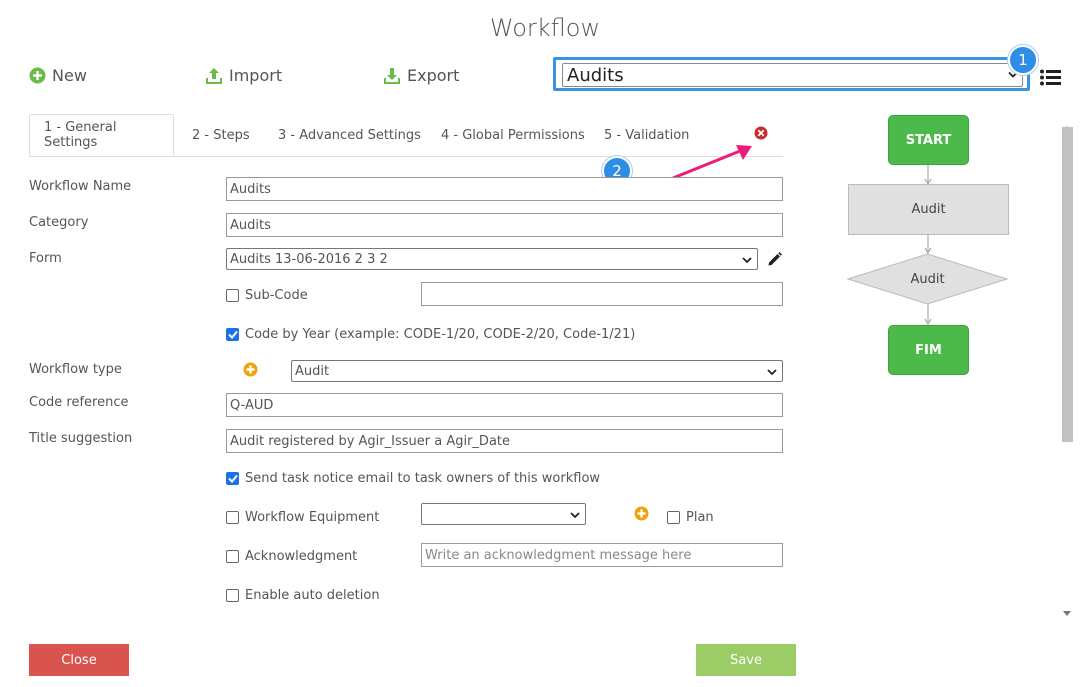 The image size is (1090, 687). I want to click on tab-steps: 2 - Steps, so click(221, 135).